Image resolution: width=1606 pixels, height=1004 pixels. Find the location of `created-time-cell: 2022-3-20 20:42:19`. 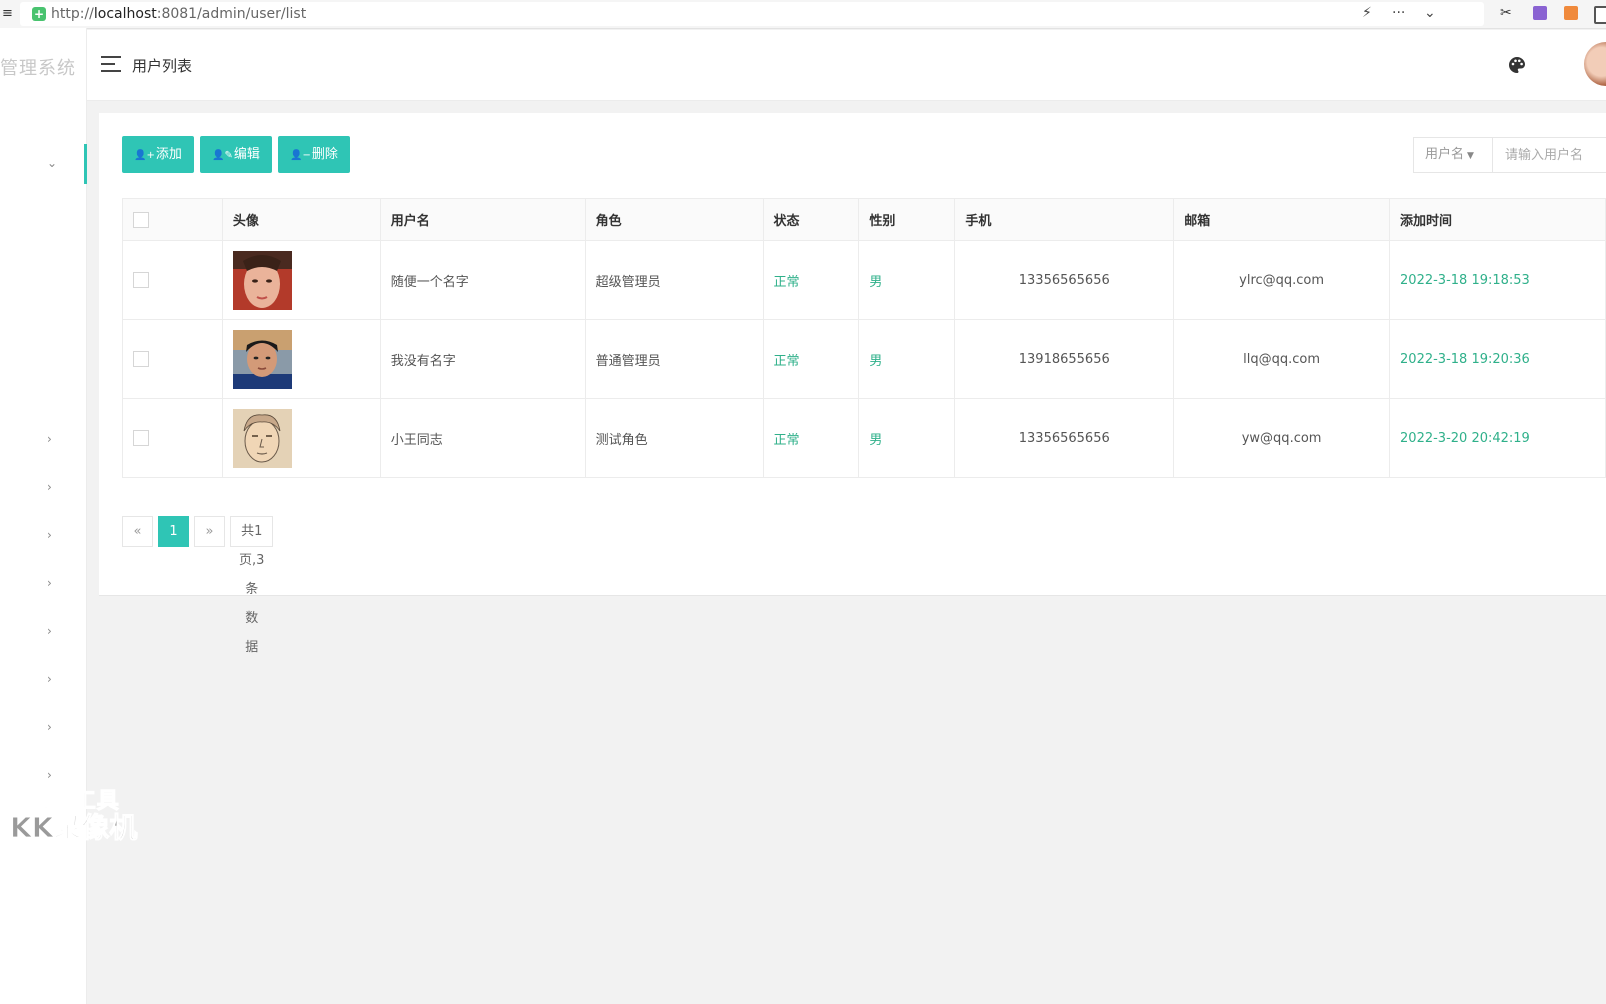

created-time-cell: 2022-3-20 20:42:19 is located at coordinates (1497, 438).